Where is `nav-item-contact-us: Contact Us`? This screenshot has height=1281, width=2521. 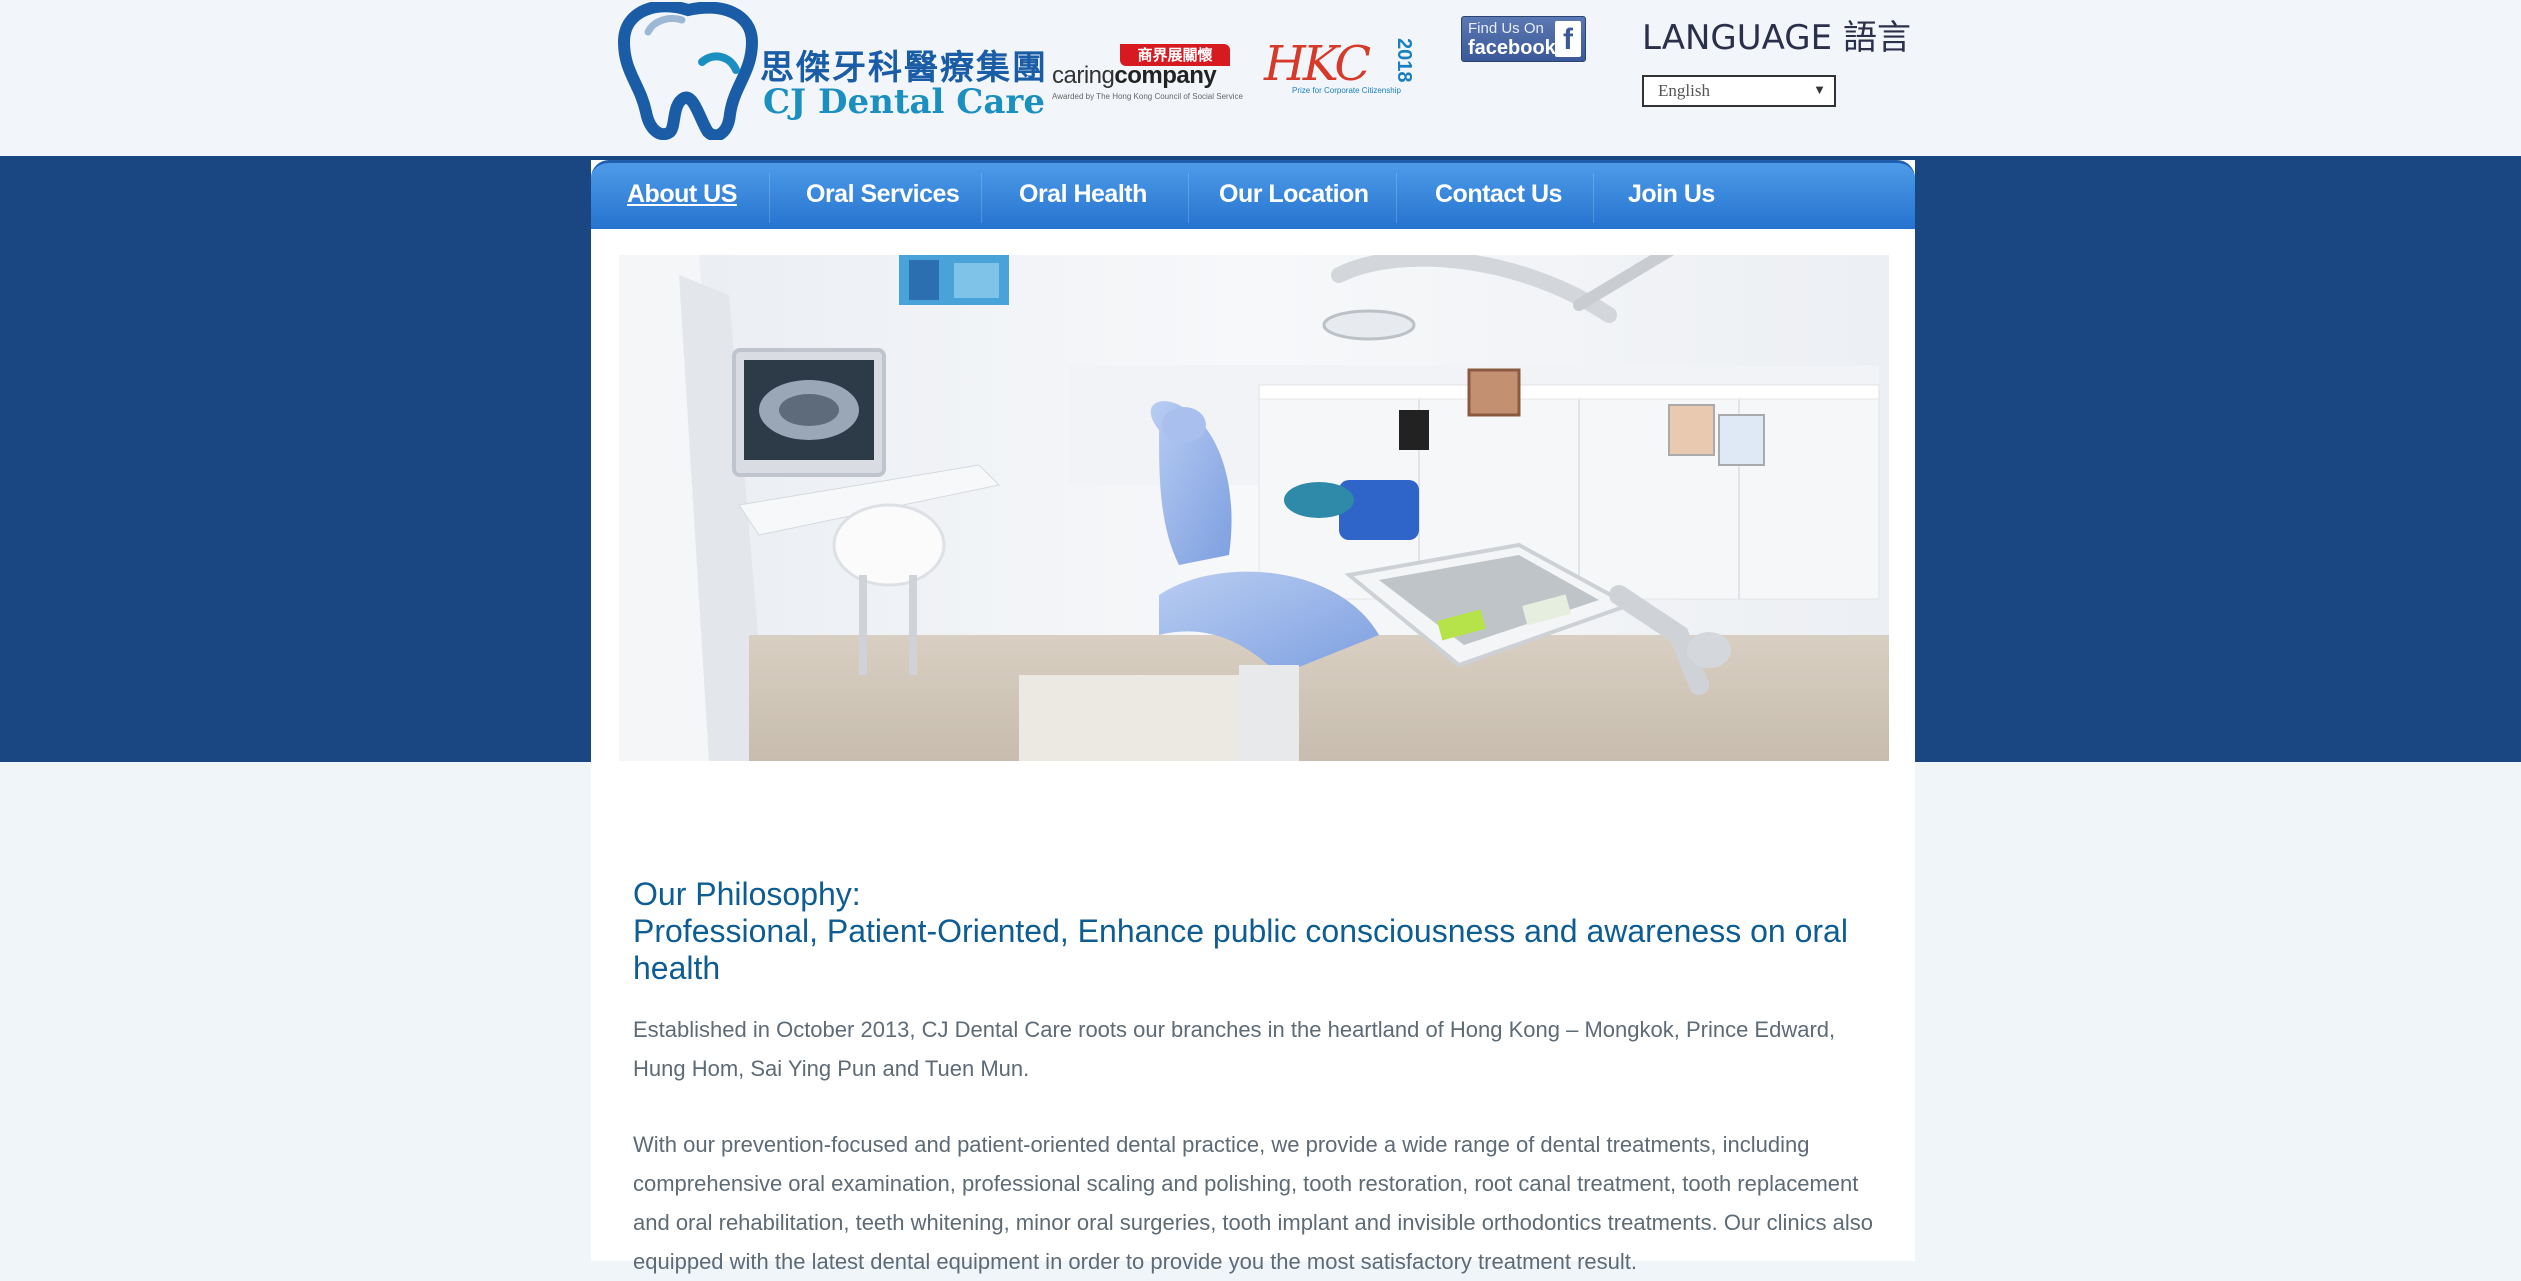 nav-item-contact-us: Contact Us is located at coordinates (1498, 196).